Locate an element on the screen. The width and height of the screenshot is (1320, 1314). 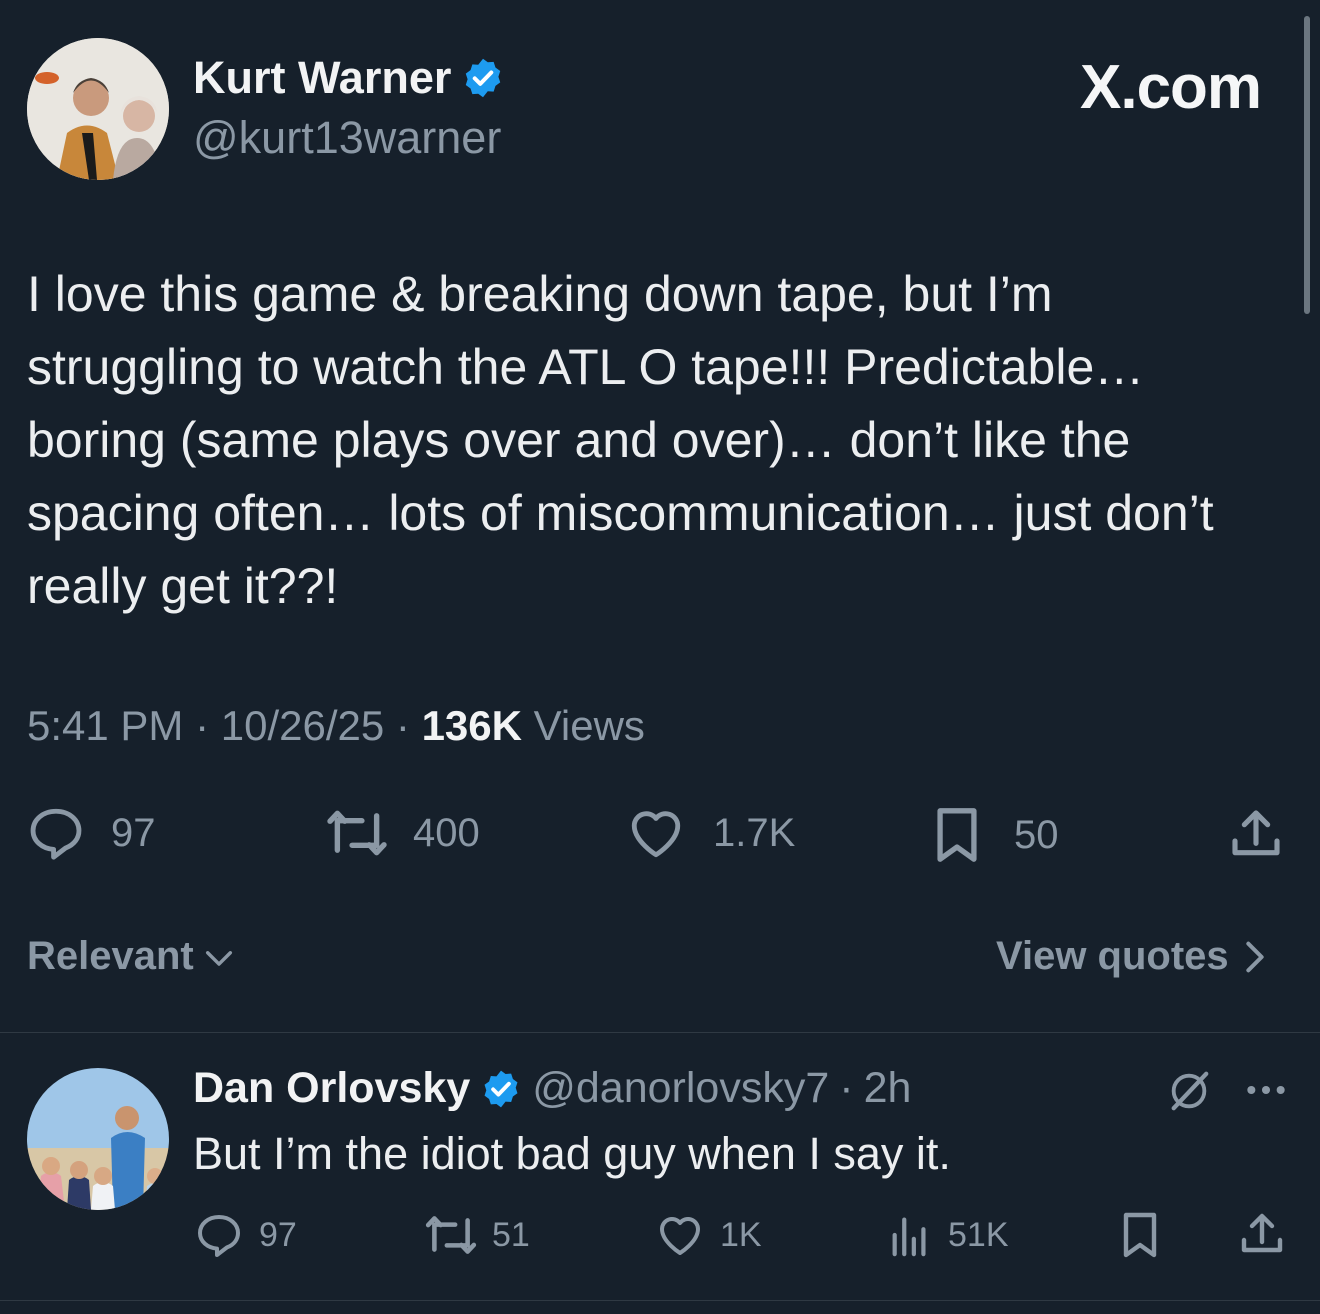
scrollbar is located at coordinates (1307, 165).